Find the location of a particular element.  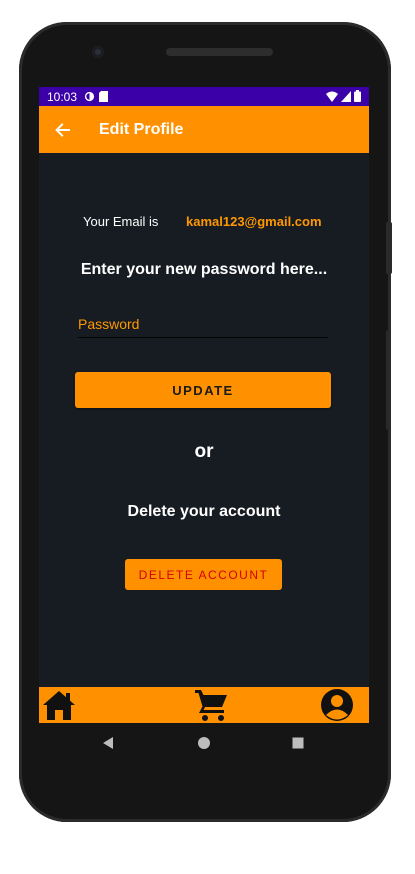

home-icon is located at coordinates (59, 705).